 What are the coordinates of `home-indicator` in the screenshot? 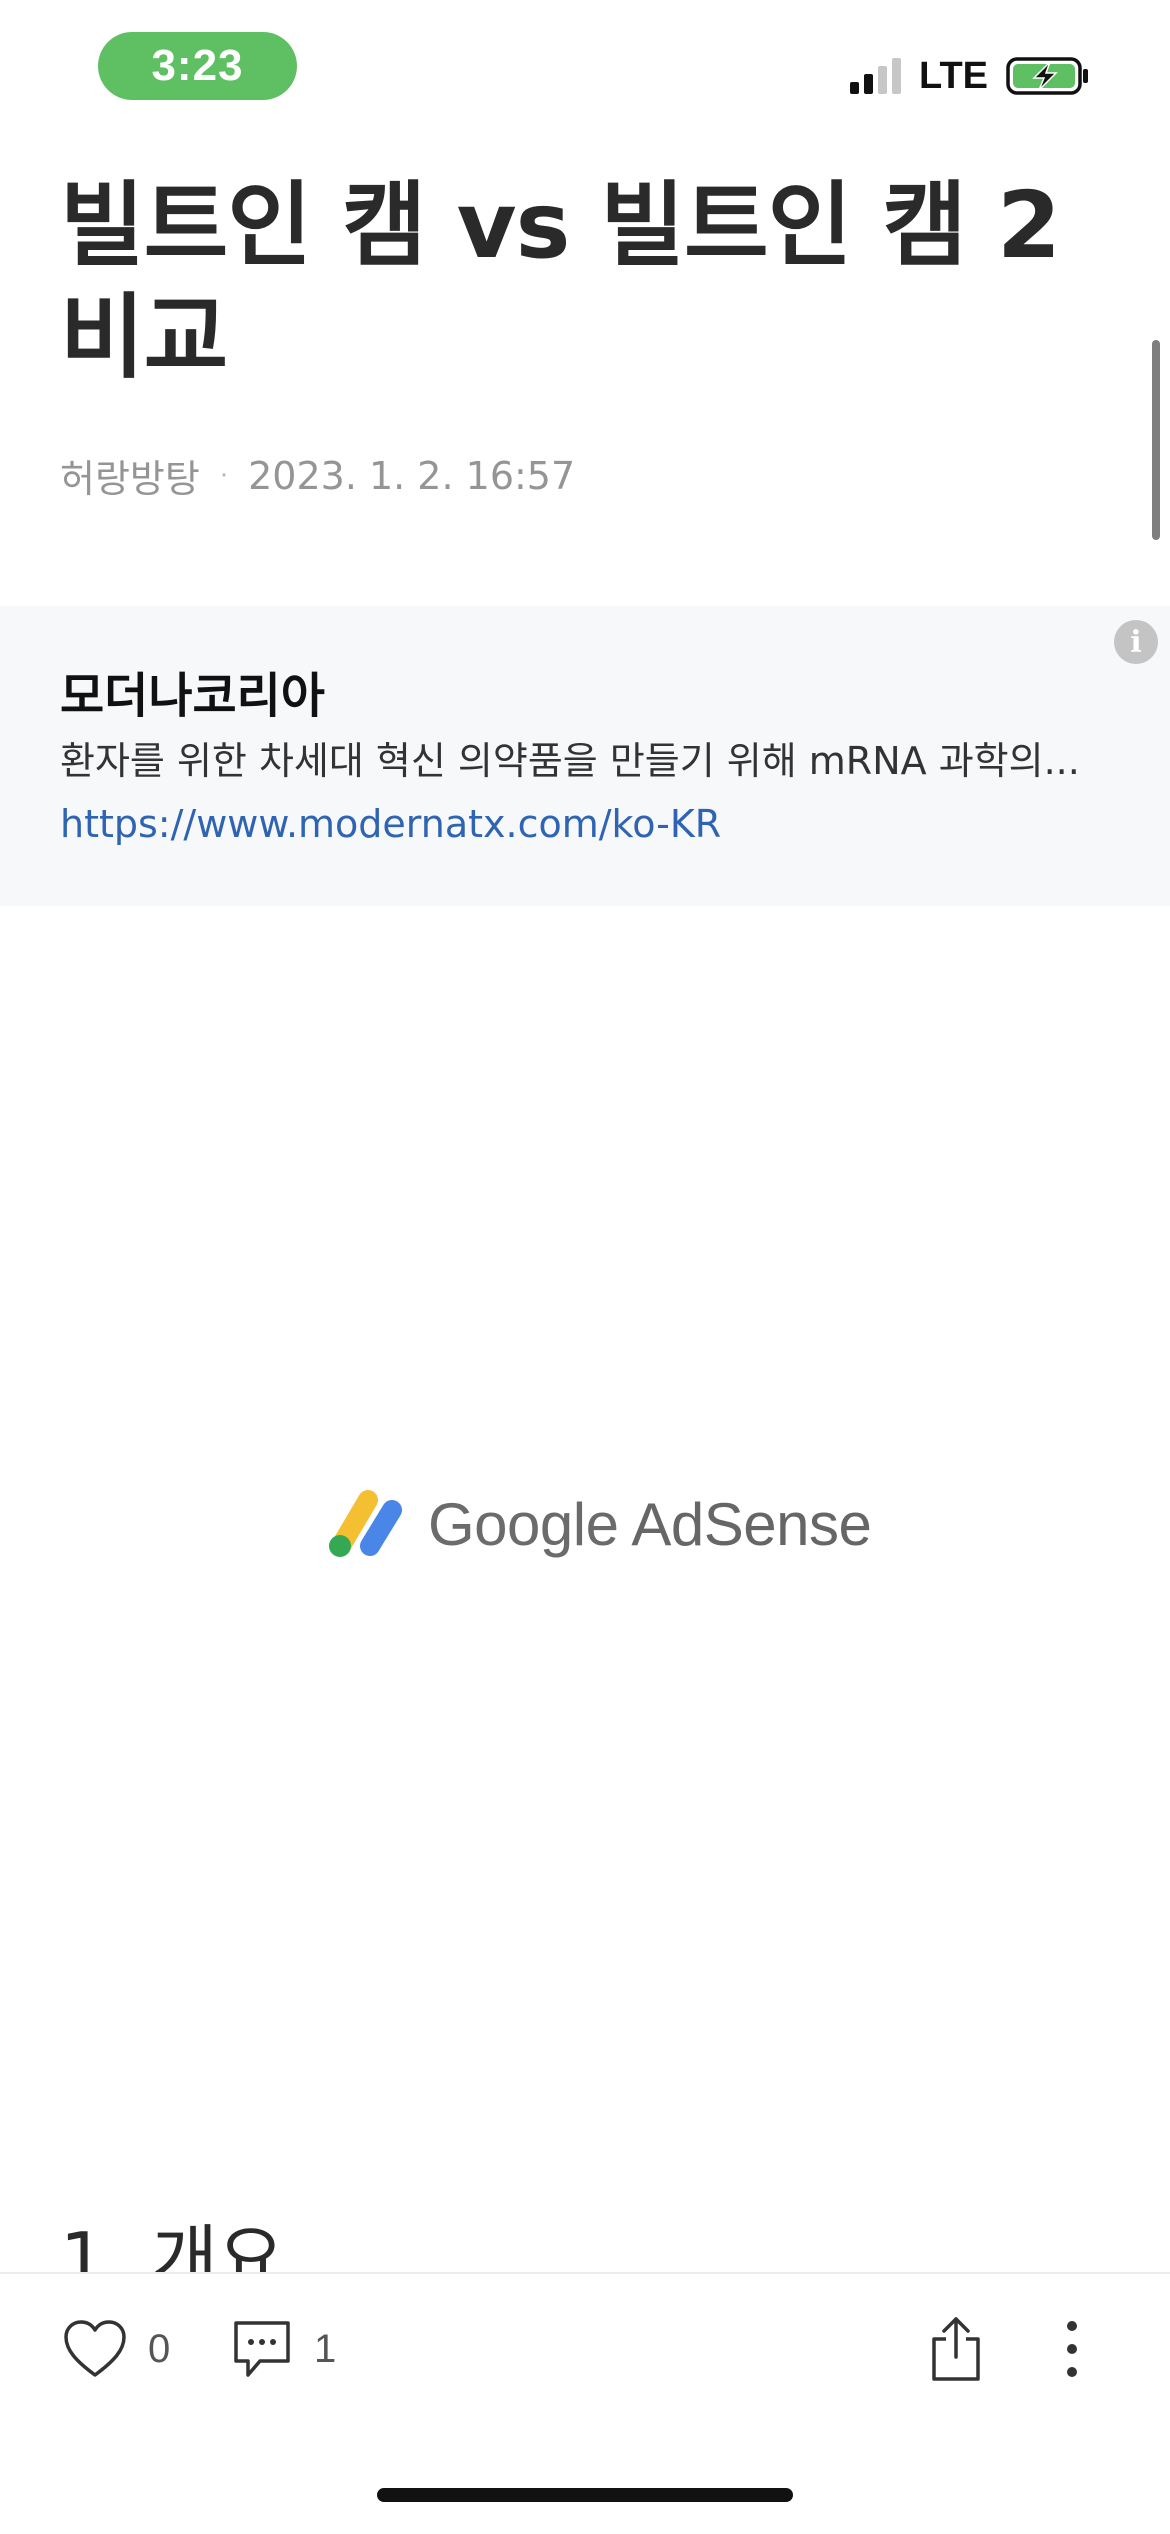 It's located at (585, 2495).